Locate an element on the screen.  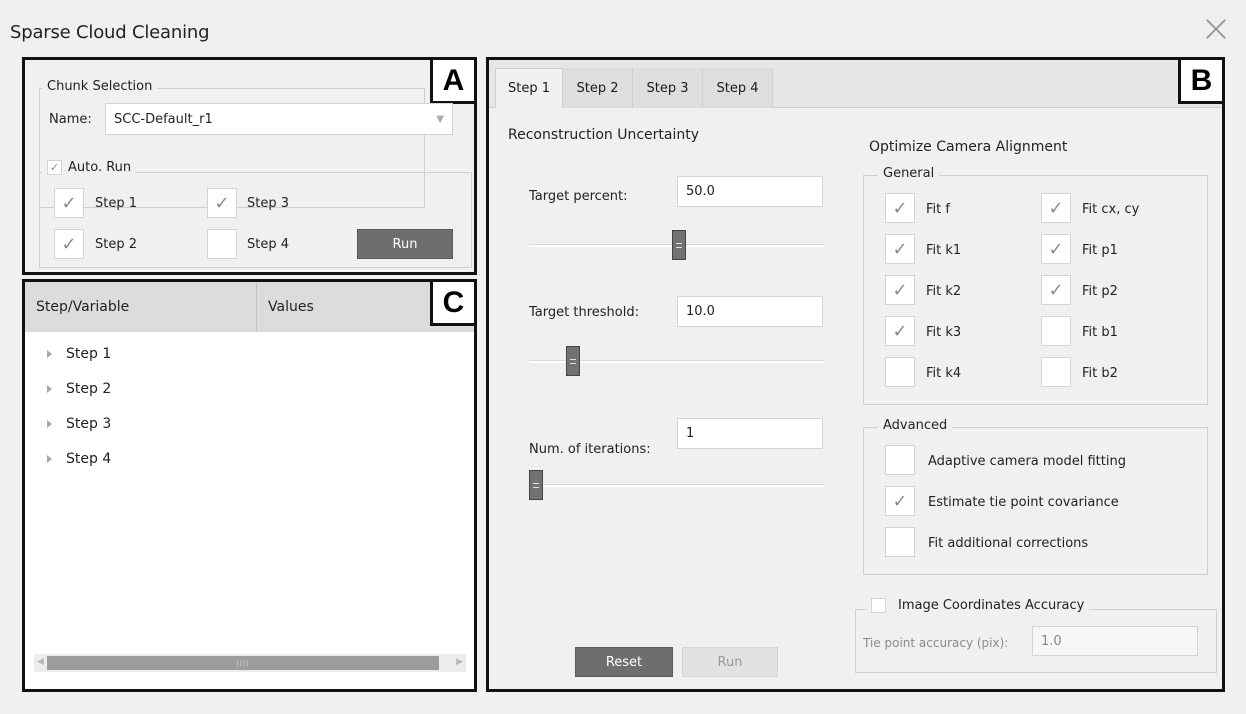
tree-item-step1: Step 1 is located at coordinates (79, 354).